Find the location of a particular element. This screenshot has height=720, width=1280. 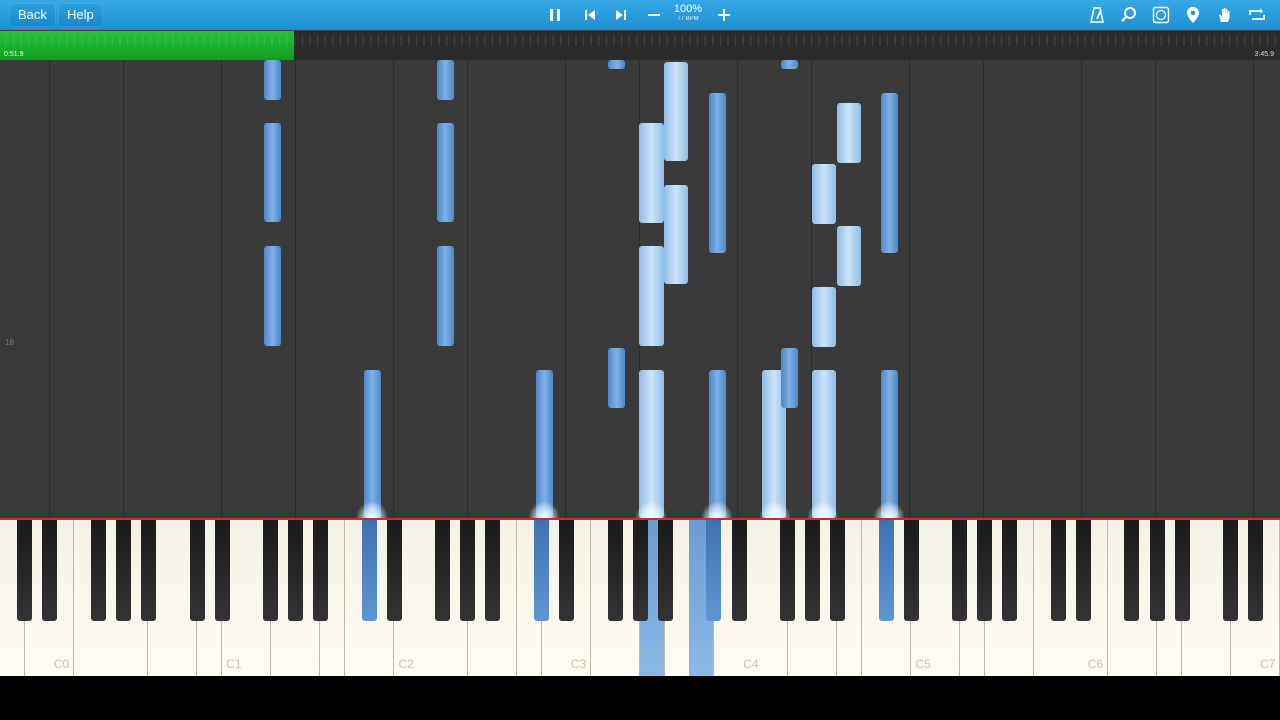

skip-forward-icon is located at coordinates (621, 15).